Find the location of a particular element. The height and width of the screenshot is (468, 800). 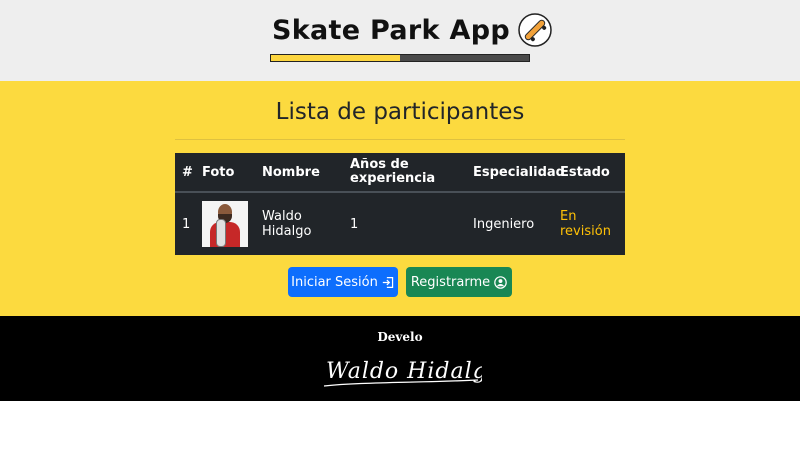

footer-label: Develo is located at coordinates (400, 337).